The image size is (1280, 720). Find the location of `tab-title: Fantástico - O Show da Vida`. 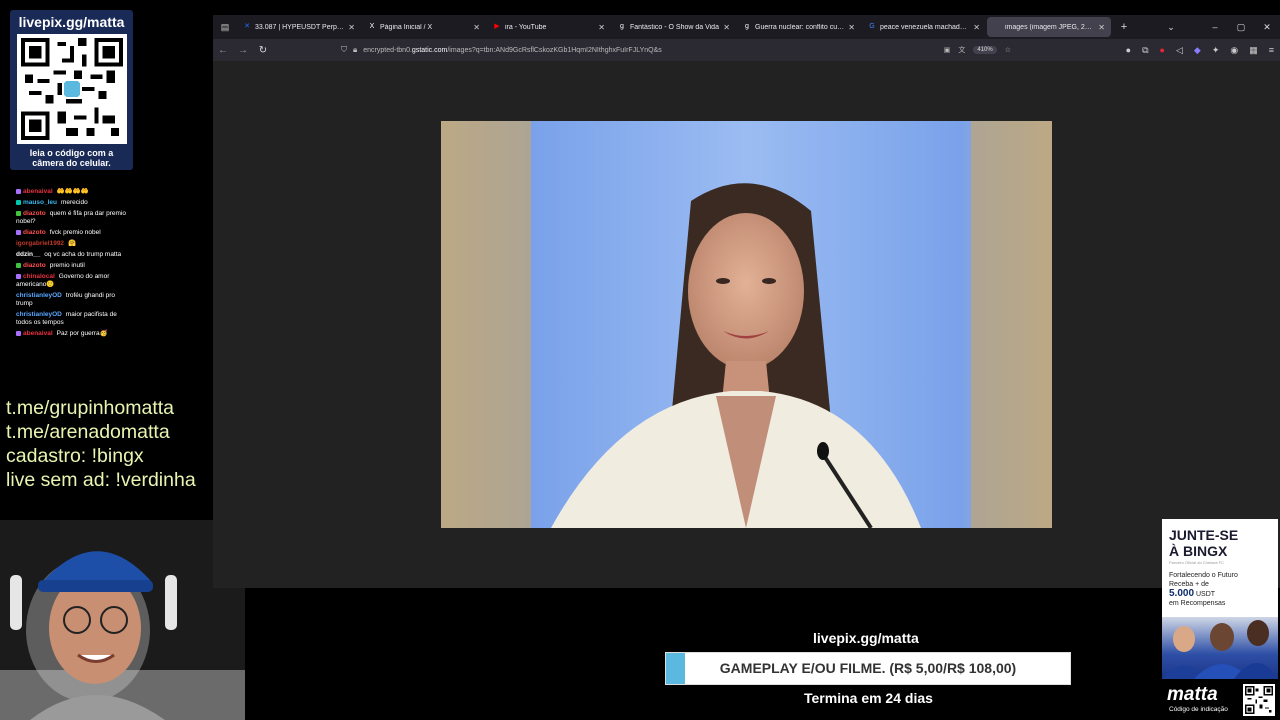

tab-title: Fantástico - O Show da Vida is located at coordinates (674, 27).